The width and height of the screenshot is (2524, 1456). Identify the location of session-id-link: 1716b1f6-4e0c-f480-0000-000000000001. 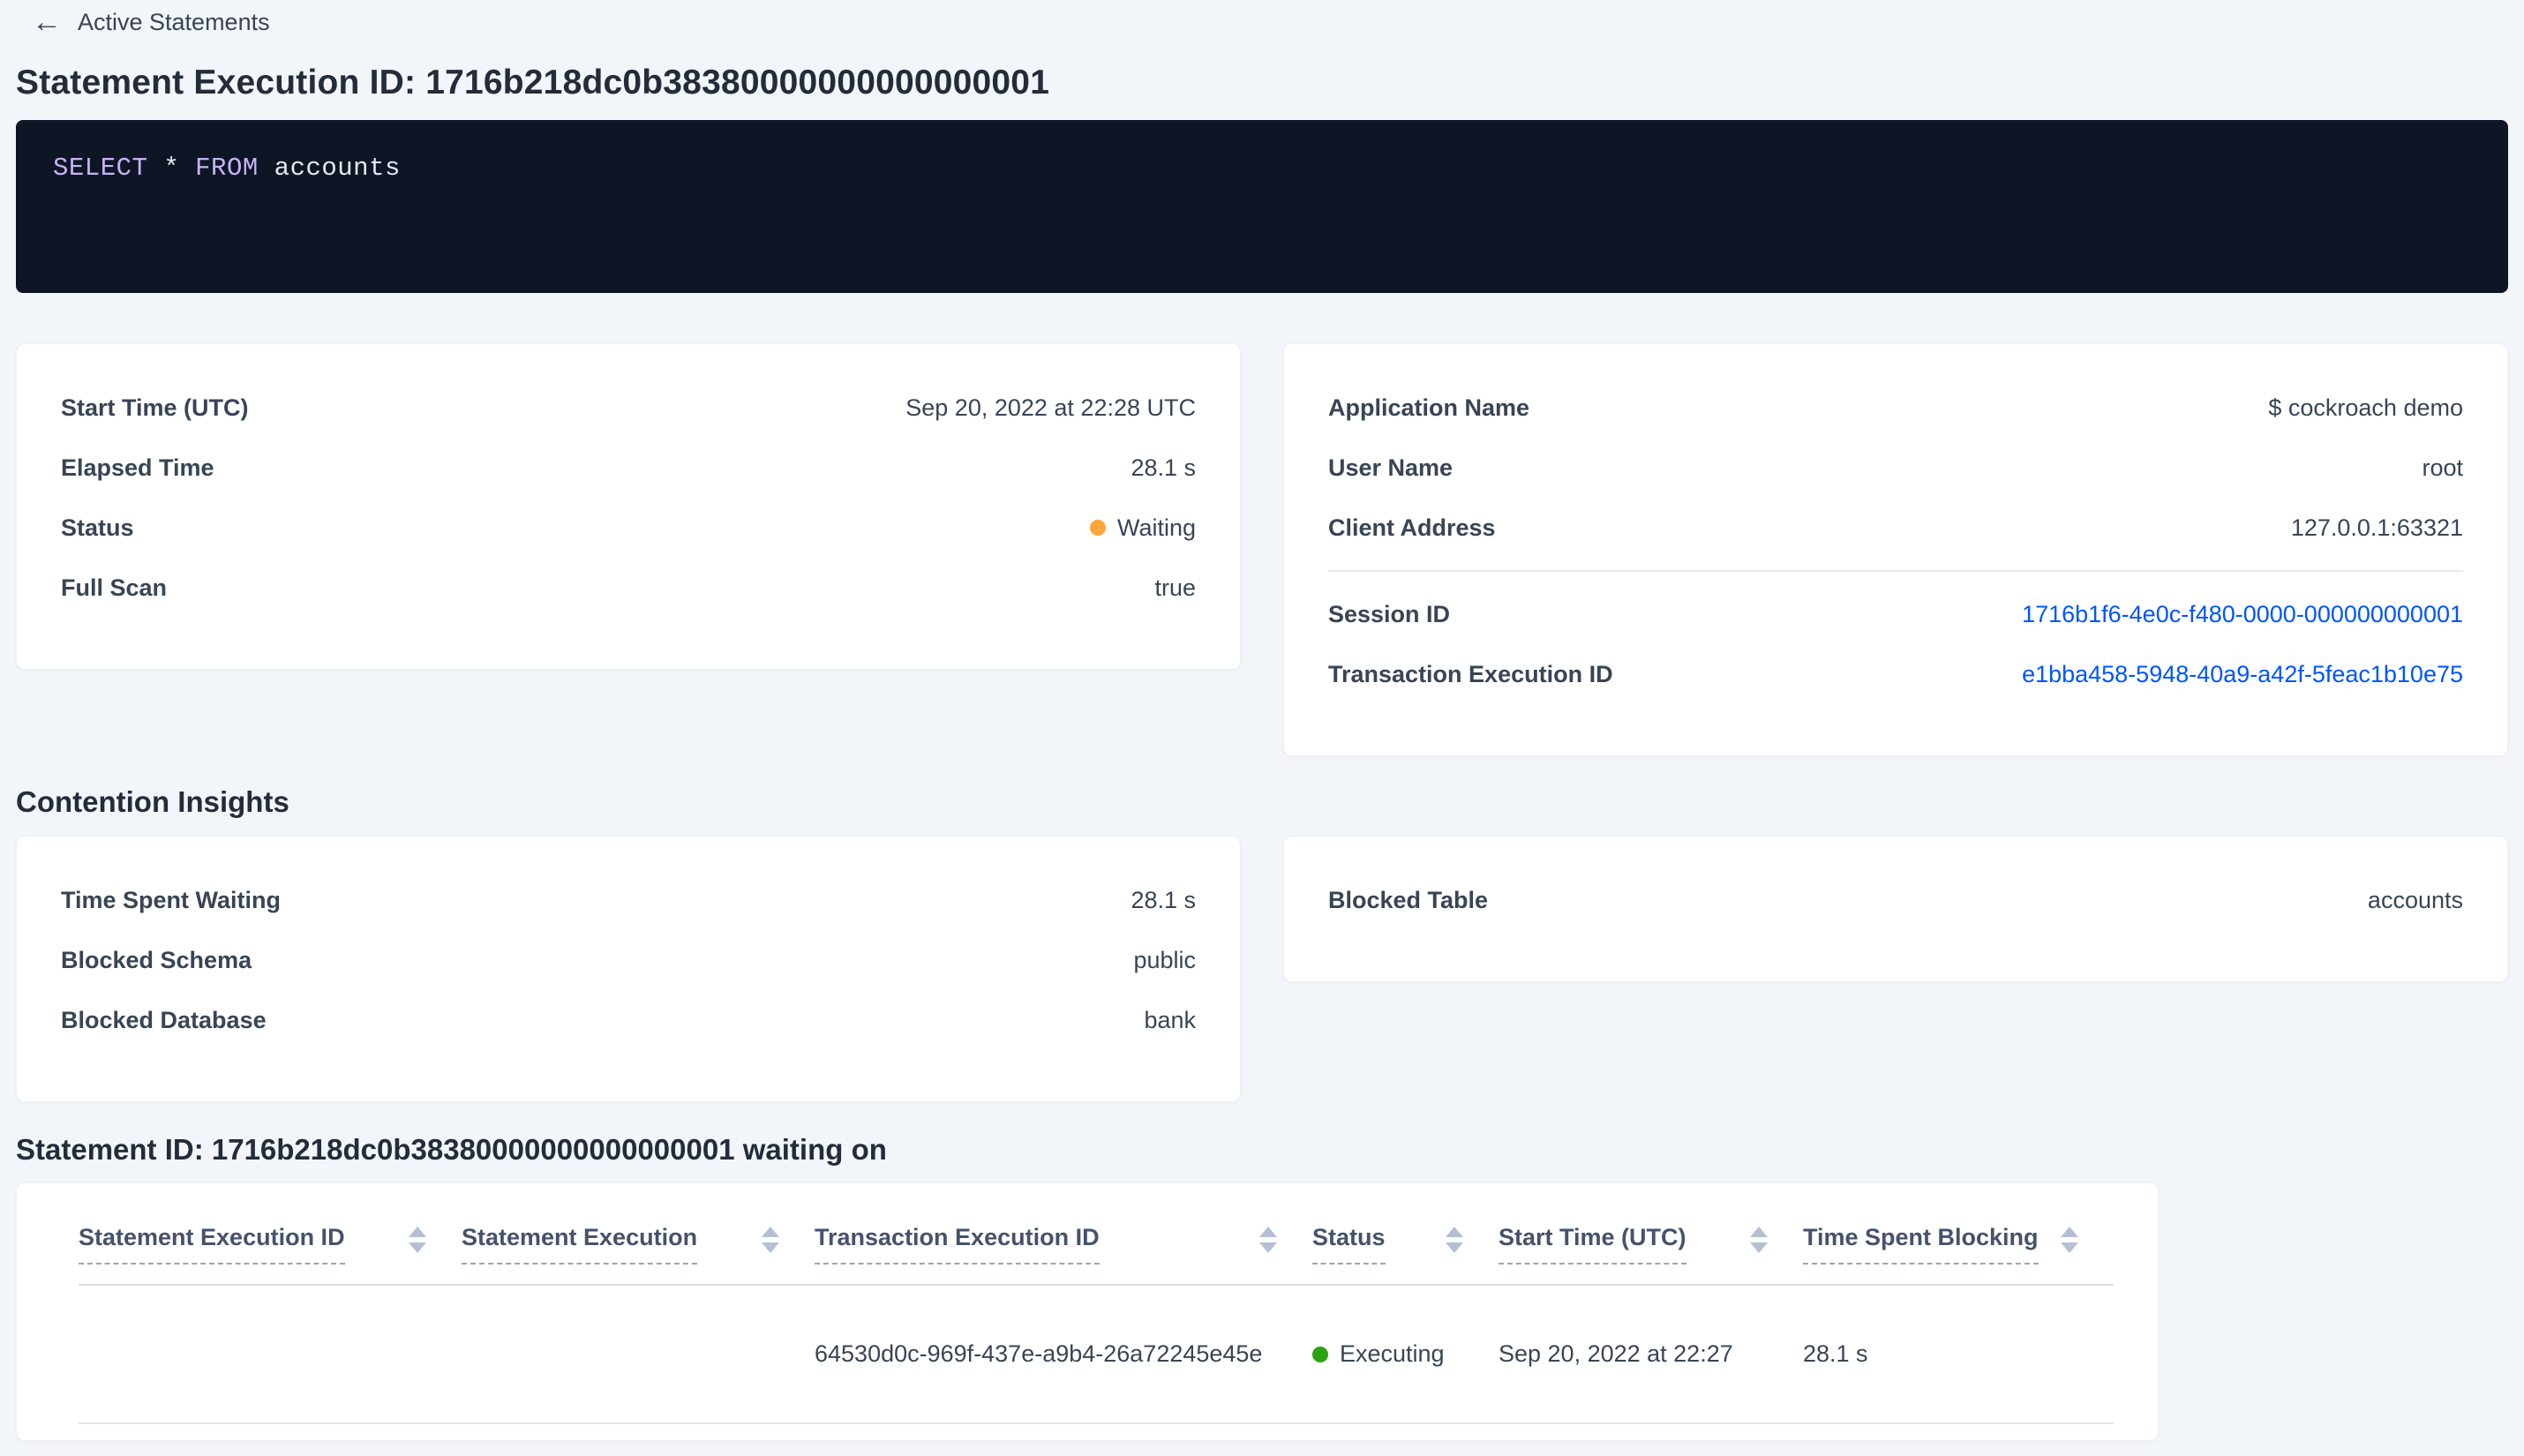
(2242, 614).